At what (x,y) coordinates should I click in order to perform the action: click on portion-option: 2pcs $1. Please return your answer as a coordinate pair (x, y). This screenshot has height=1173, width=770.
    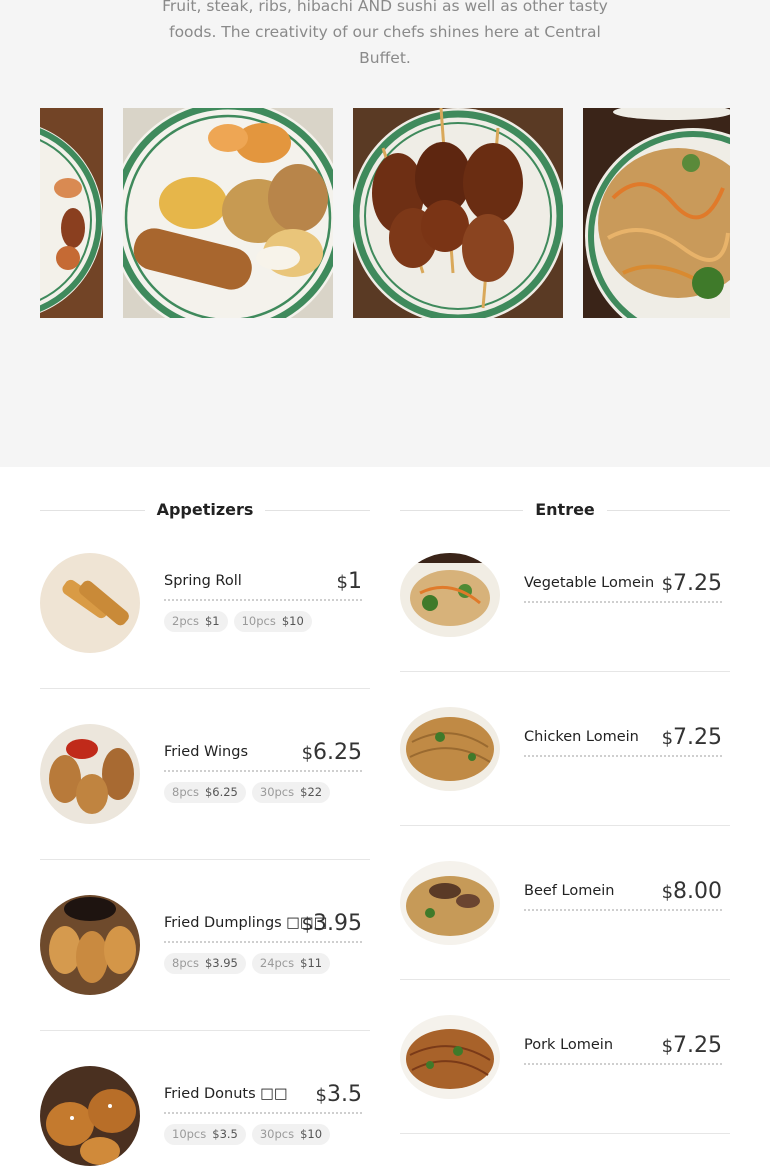
    Looking at the image, I should click on (196, 621).